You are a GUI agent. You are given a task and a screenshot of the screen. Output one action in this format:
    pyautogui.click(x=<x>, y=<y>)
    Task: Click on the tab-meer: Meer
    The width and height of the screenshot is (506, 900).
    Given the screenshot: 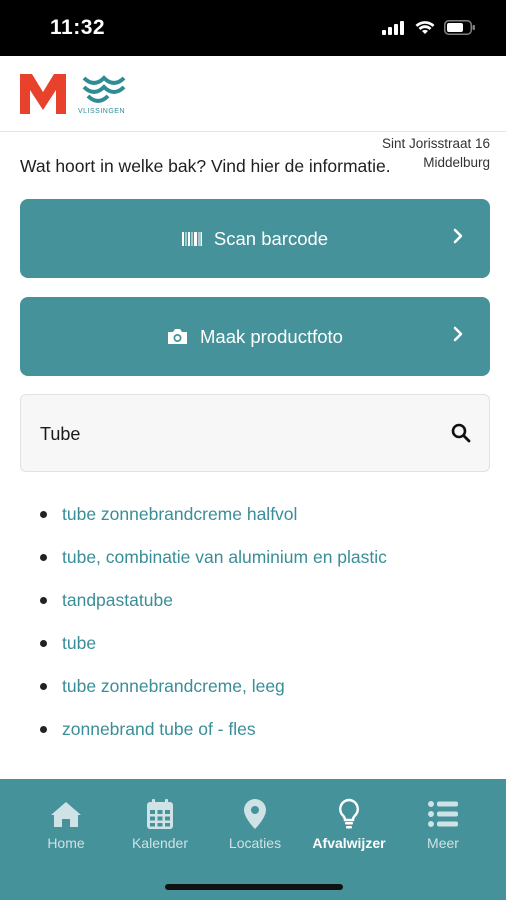 What is the action you would take?
    pyautogui.click(x=443, y=824)
    